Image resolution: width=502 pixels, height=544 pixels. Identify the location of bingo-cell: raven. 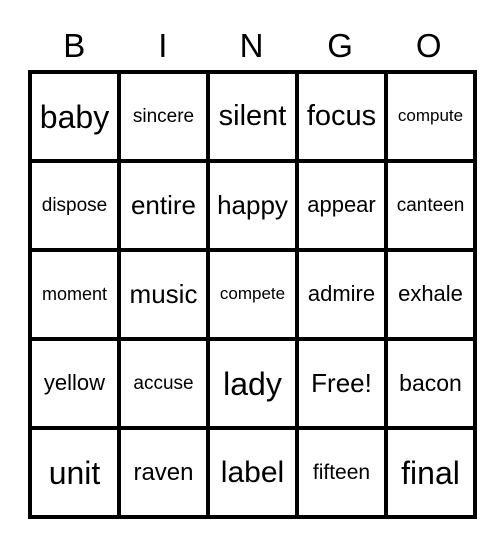
(163, 472).